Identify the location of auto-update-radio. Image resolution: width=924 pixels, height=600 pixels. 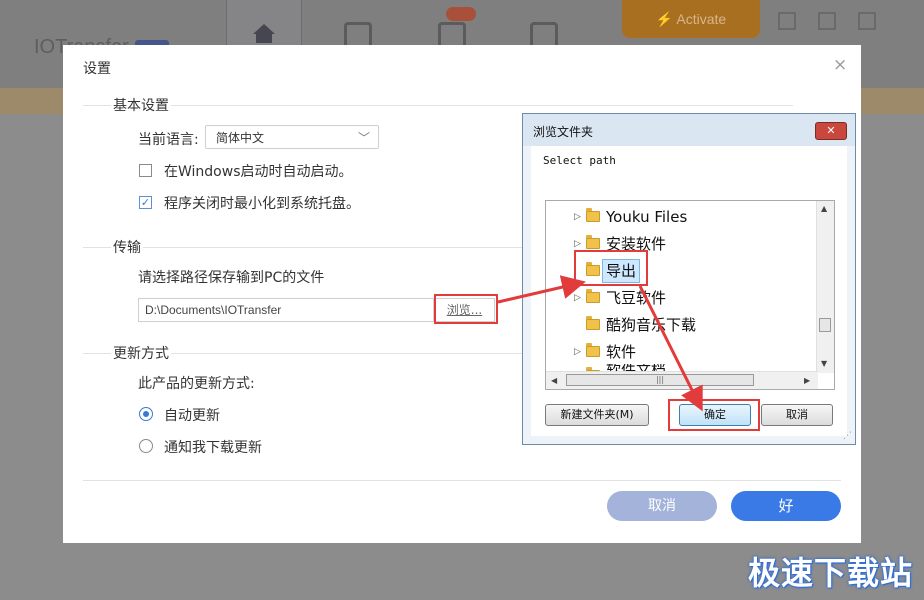
(146, 414).